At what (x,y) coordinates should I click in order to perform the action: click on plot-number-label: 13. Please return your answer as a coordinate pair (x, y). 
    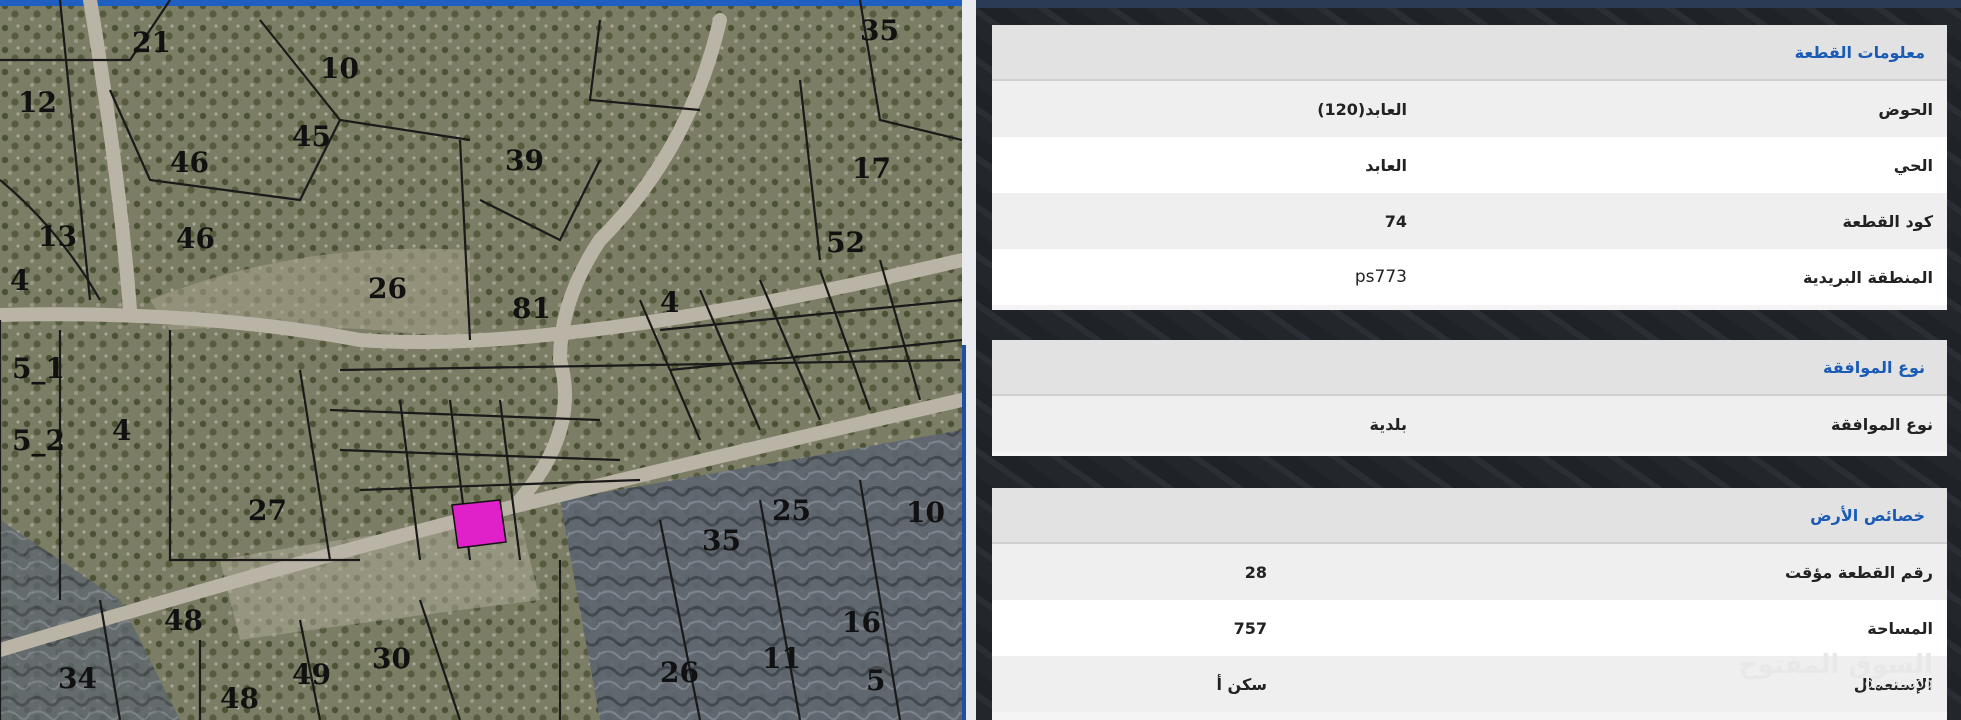
    Looking at the image, I should click on (57, 236).